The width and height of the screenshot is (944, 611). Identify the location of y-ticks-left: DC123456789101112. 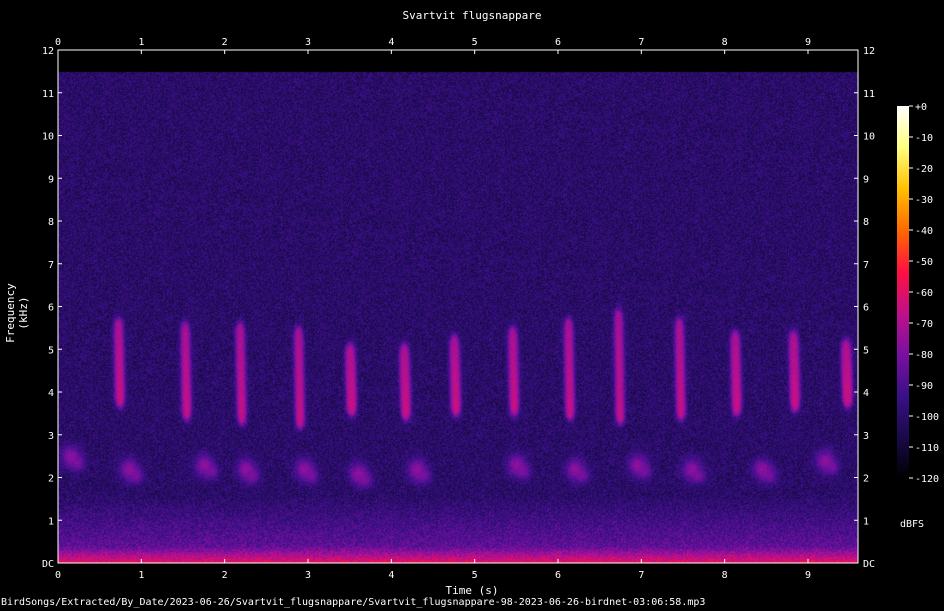
(52, 308).